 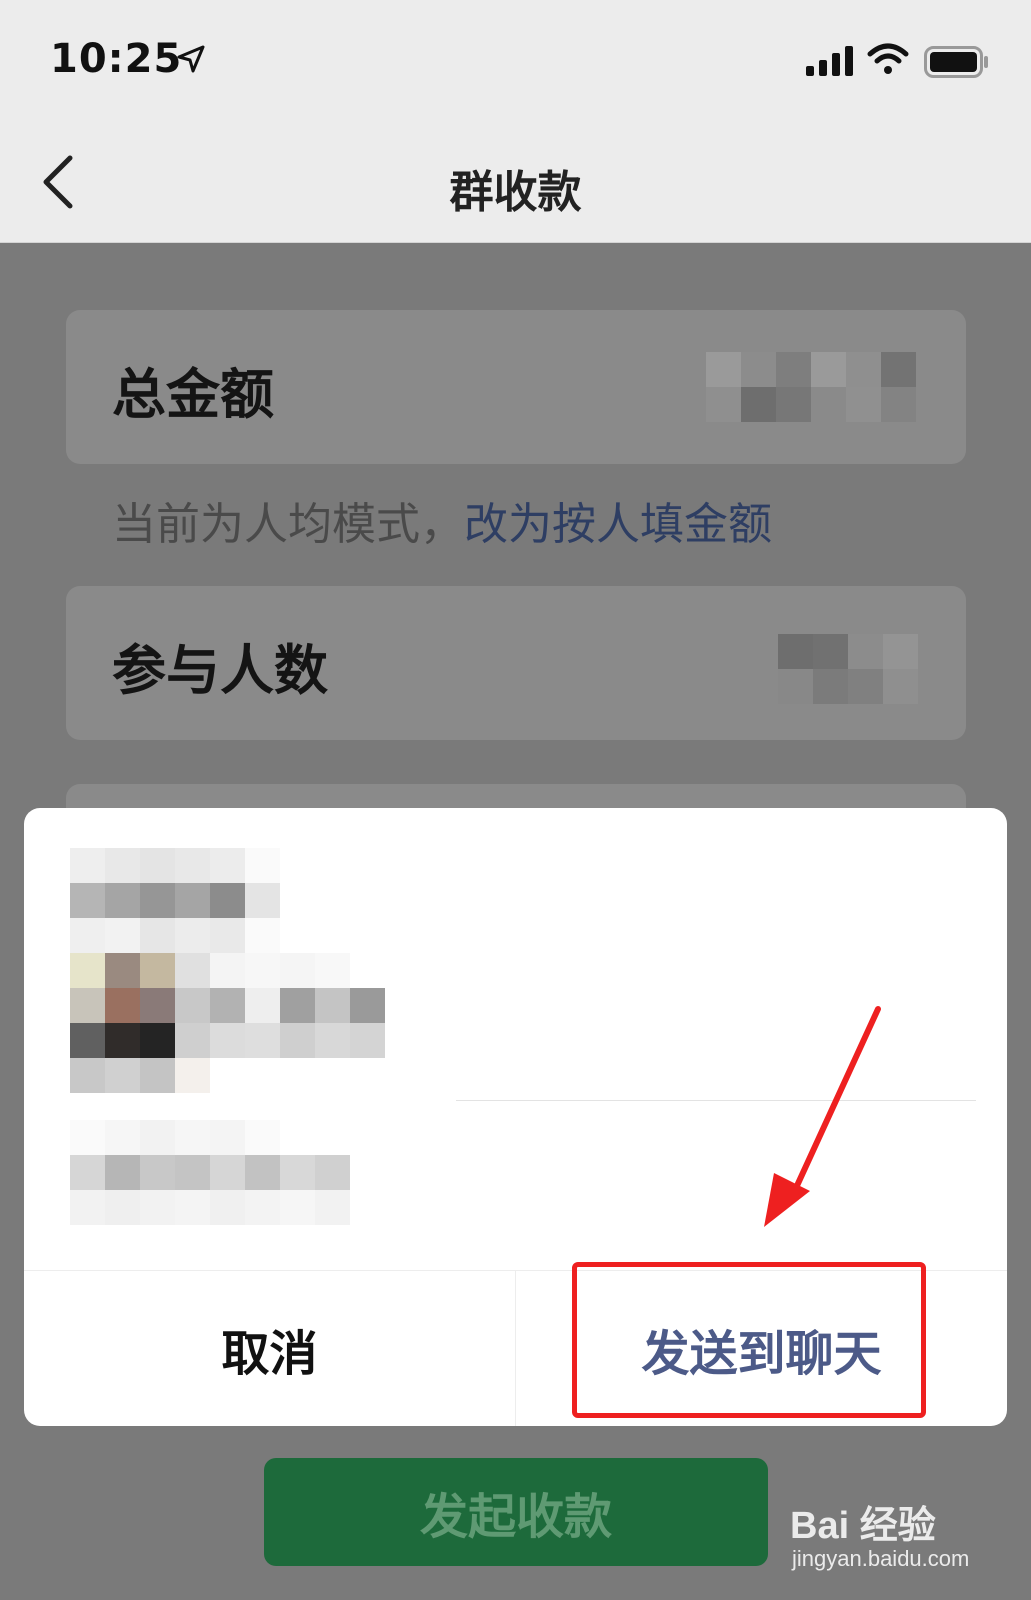 I want to click on baidu-jingyan-watermark: Bai 经验 jingyan.baidu.com, so click(x=900, y=1534).